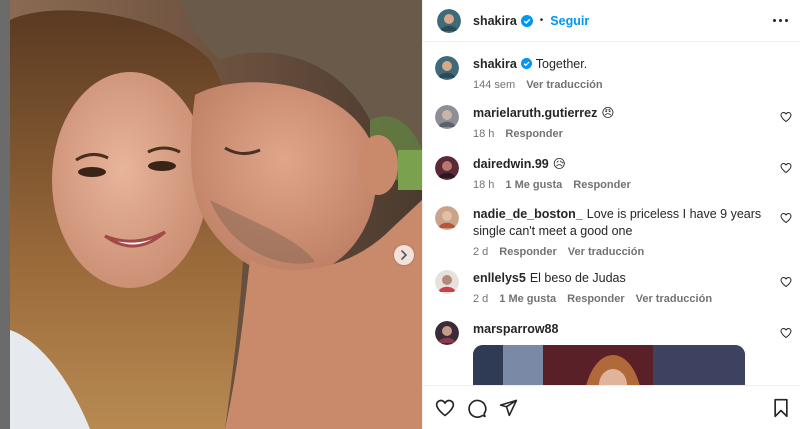  Describe the element at coordinates (535, 113) in the screenshot. I see `comment-username: marielaruth.gutierrez` at that location.